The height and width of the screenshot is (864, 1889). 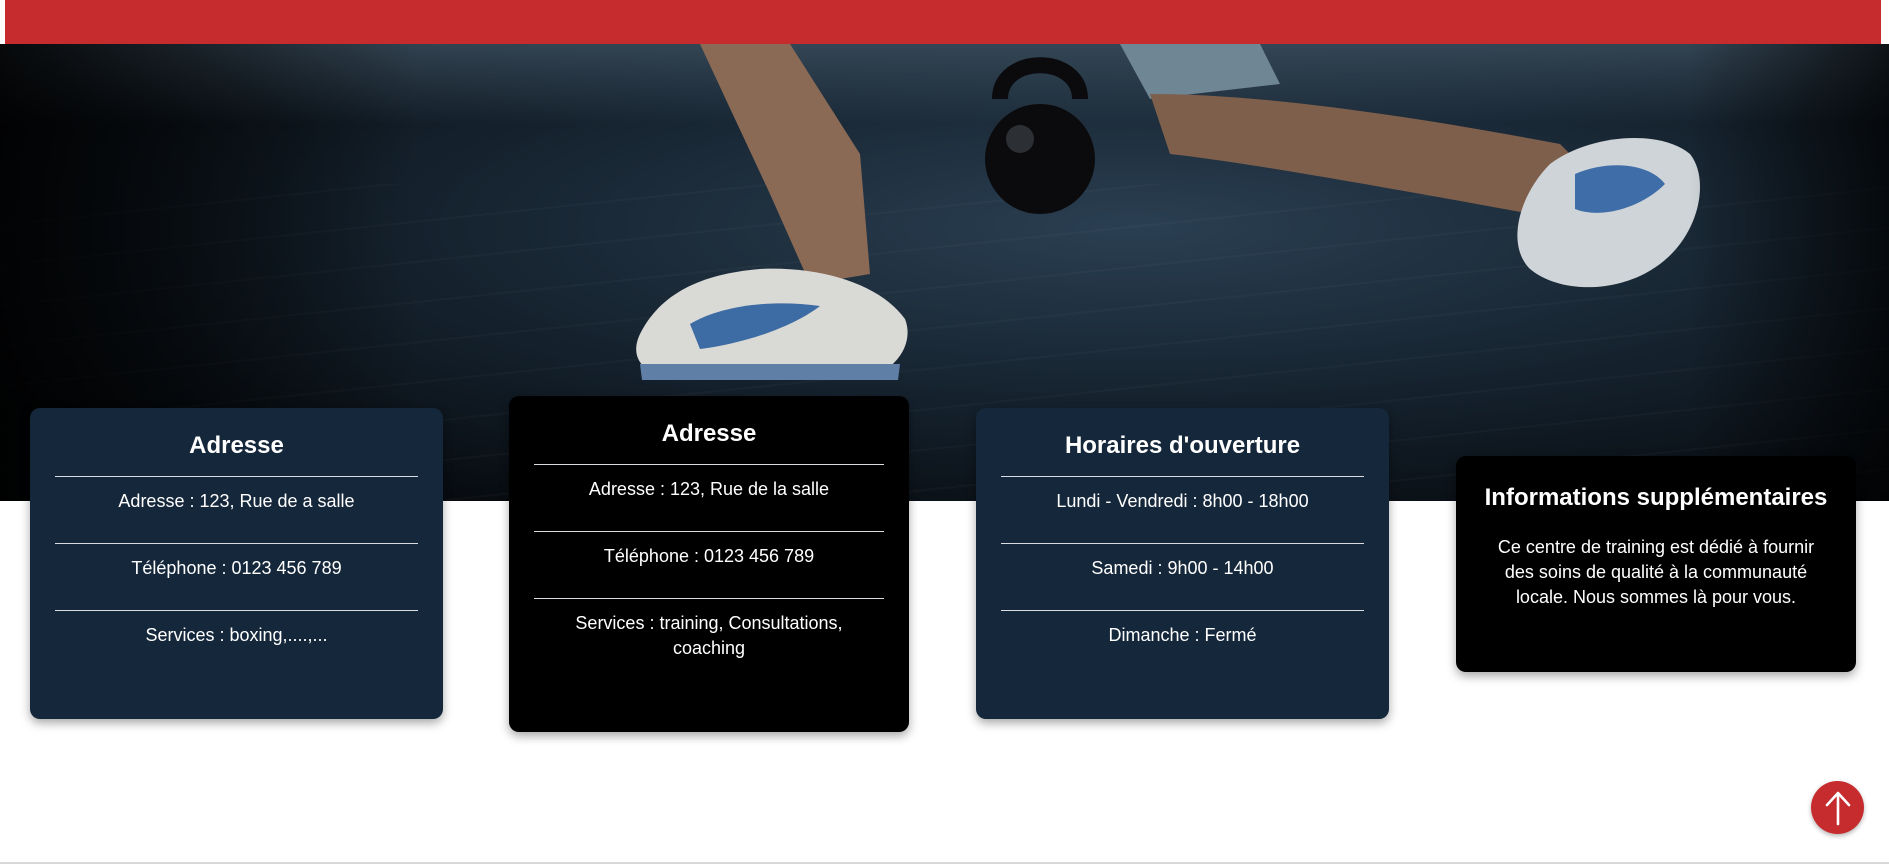 What do you see at coordinates (709, 623) in the screenshot?
I see `card-services-line: Services : training, Consultations,` at bounding box center [709, 623].